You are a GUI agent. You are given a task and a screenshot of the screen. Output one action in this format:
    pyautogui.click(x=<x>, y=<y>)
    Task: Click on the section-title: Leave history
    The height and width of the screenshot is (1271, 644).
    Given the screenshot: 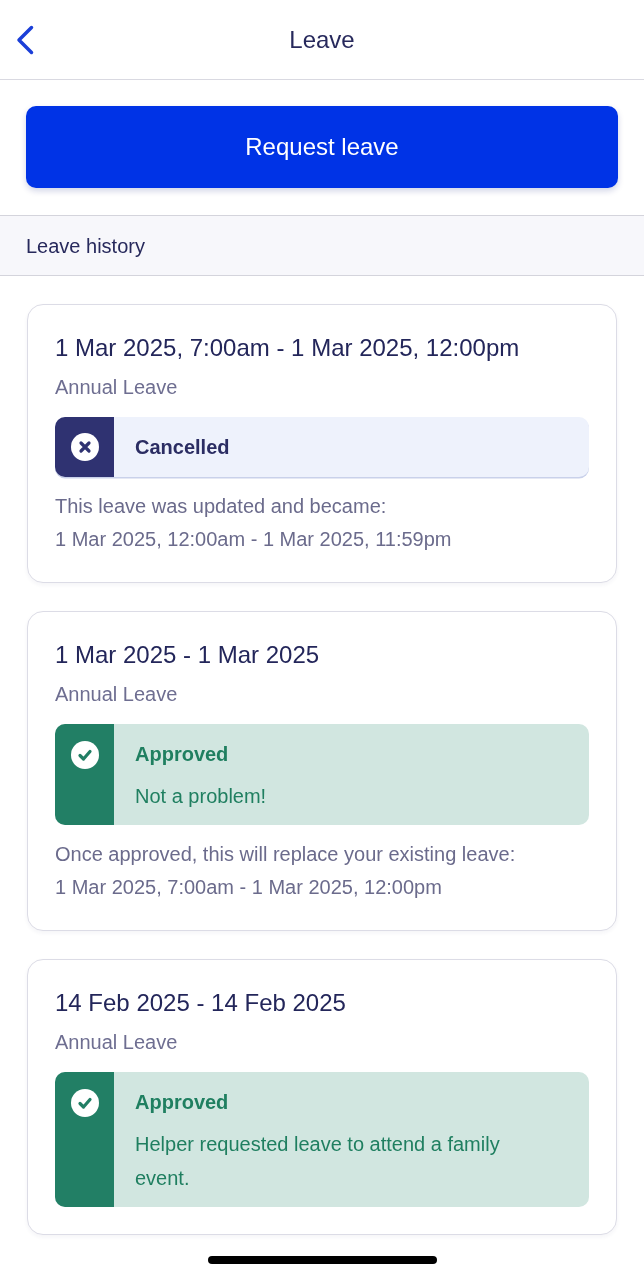 What is the action you would take?
    pyautogui.click(x=85, y=246)
    